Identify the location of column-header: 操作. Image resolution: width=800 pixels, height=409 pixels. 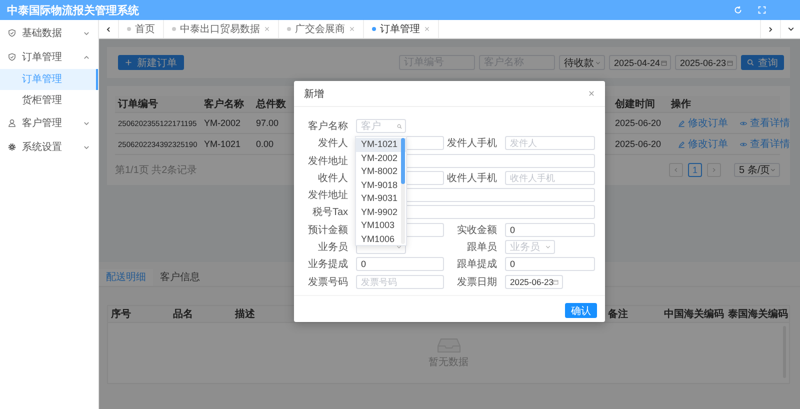
(681, 104).